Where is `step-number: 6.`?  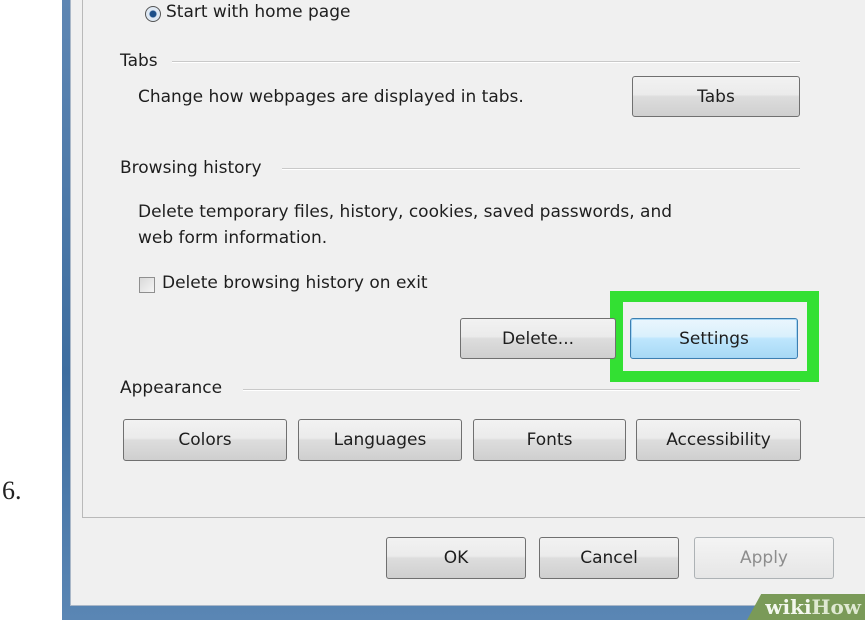
step-number: 6. is located at coordinates (12, 490).